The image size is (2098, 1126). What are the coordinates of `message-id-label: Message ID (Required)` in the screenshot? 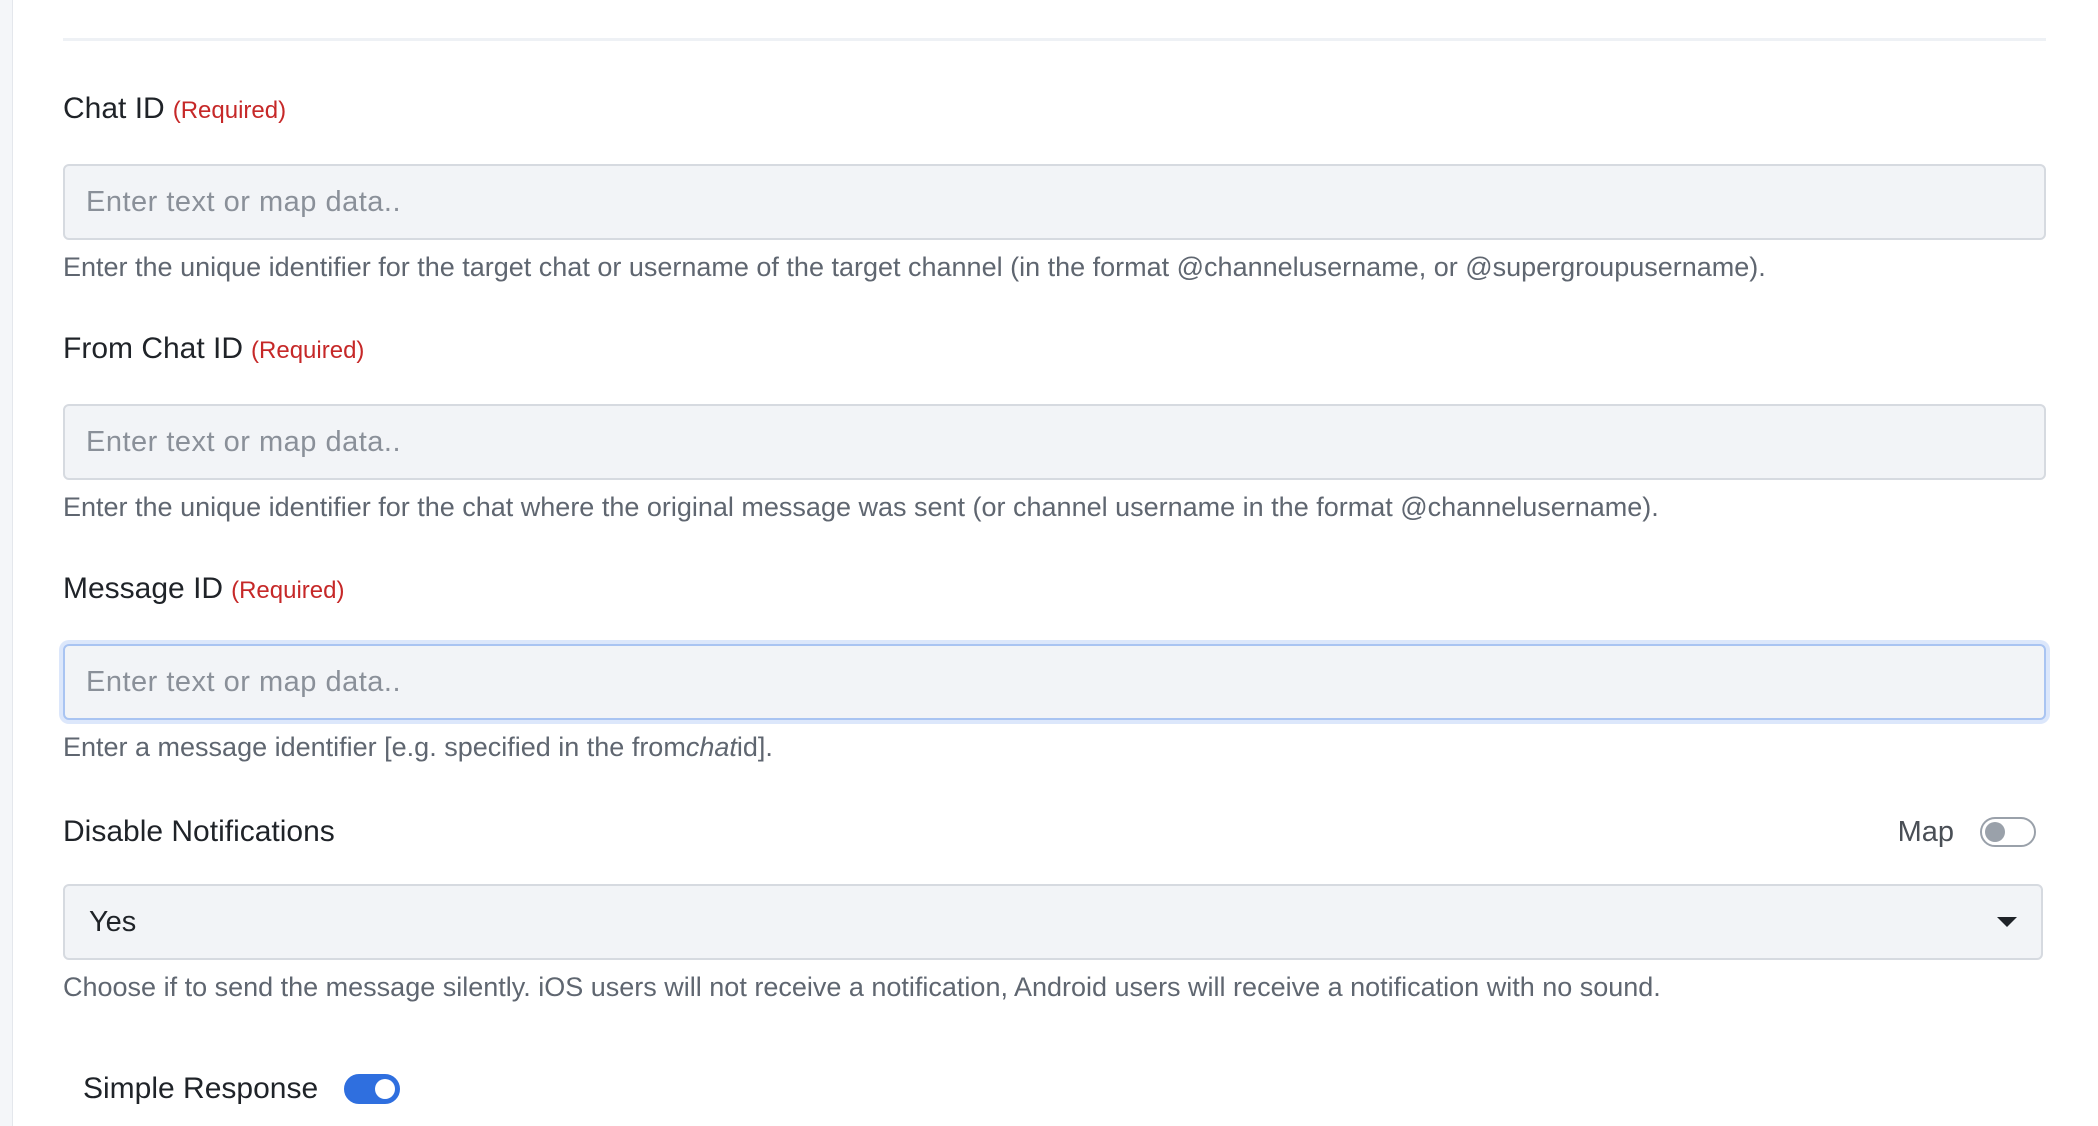 It's located at (1054, 592).